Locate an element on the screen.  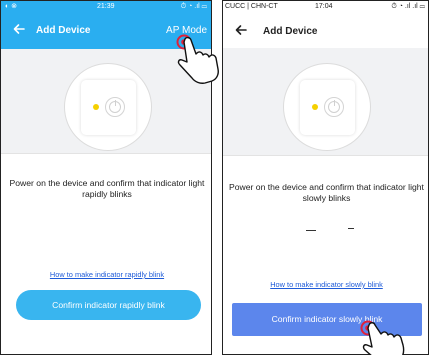
status-right-icons: ⏱ ◔ .ıl ▭ is located at coordinates (193, 6).